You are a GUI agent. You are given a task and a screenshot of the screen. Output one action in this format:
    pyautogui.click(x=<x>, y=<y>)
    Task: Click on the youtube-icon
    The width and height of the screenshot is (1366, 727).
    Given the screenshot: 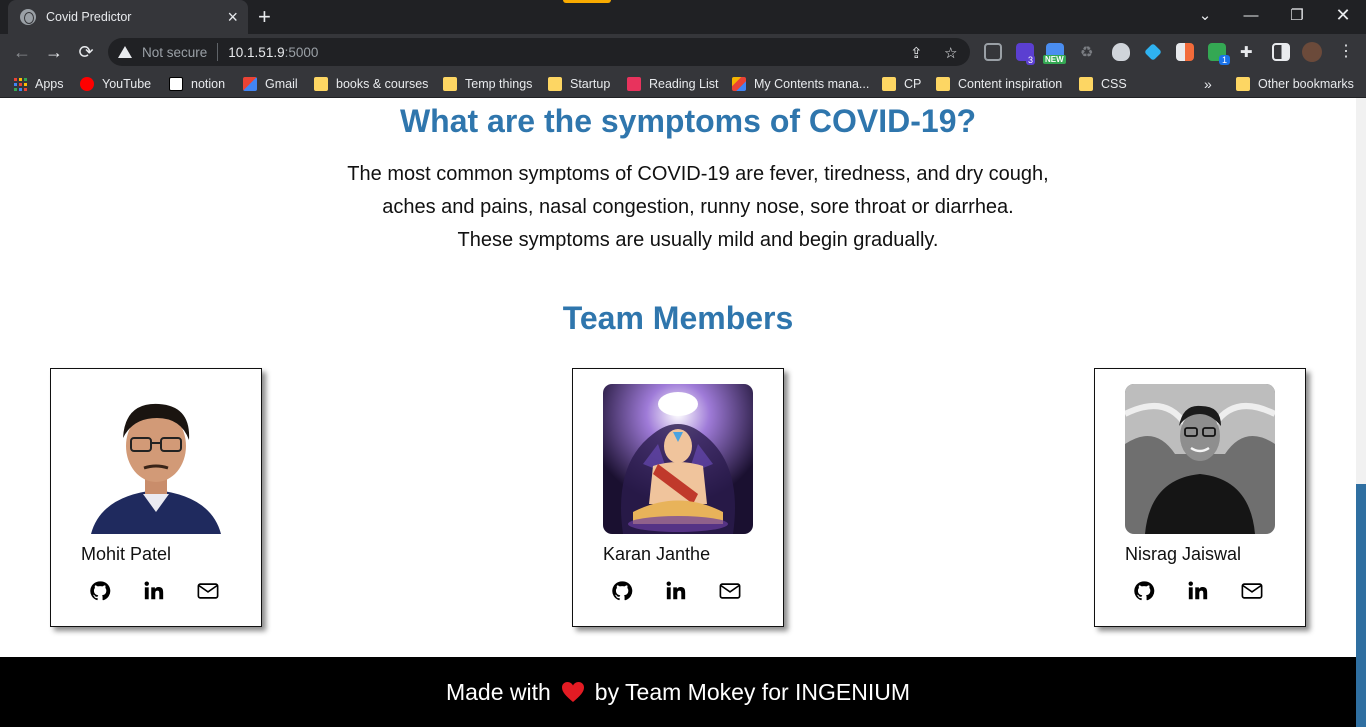 What is the action you would take?
    pyautogui.click(x=87, y=84)
    